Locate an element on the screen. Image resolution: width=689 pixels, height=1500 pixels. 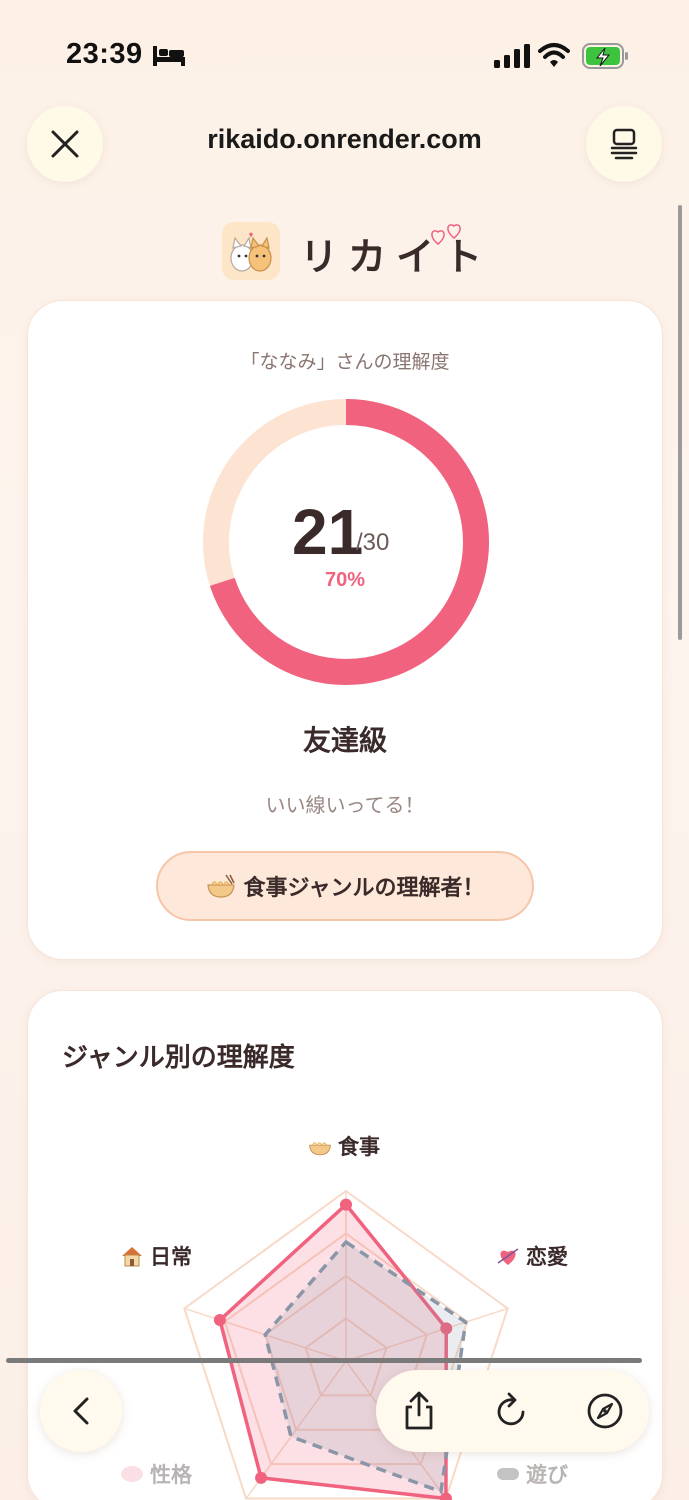
tabs-icon is located at coordinates (624, 144).